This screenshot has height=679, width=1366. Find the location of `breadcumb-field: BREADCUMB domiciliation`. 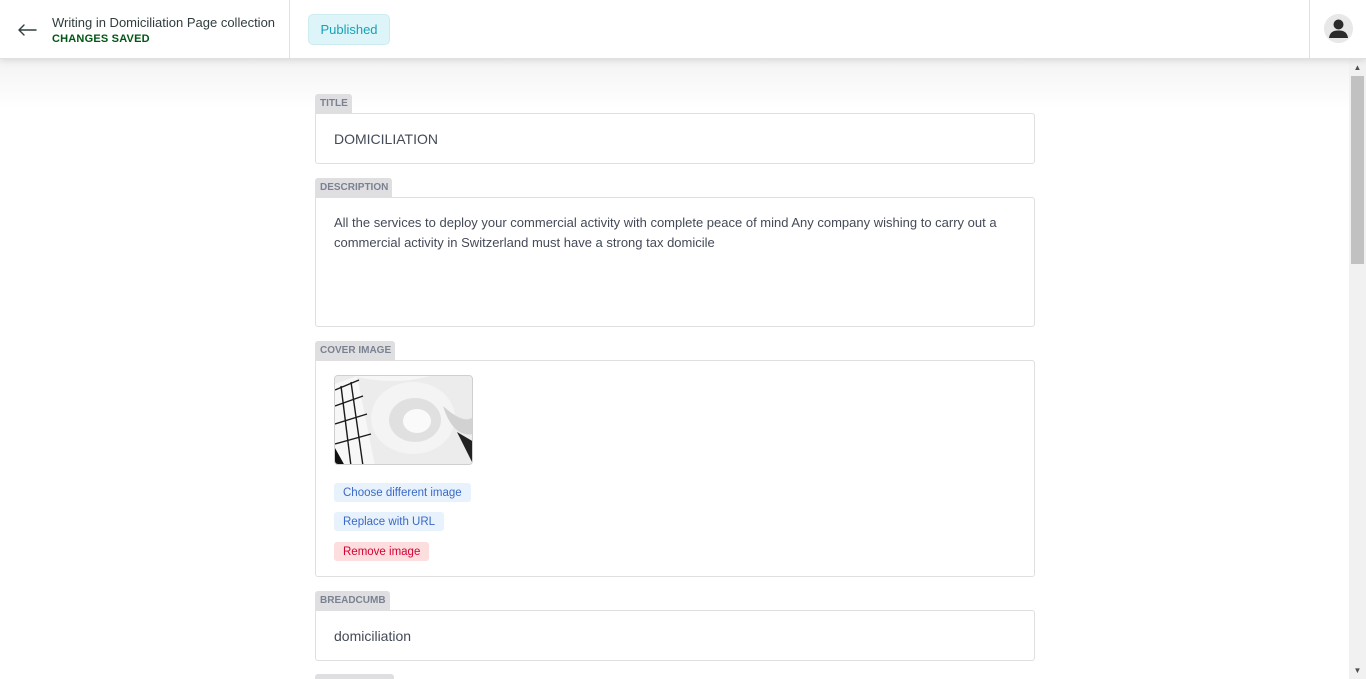

breadcumb-field: BREADCUMB domiciliation is located at coordinates (675, 625).